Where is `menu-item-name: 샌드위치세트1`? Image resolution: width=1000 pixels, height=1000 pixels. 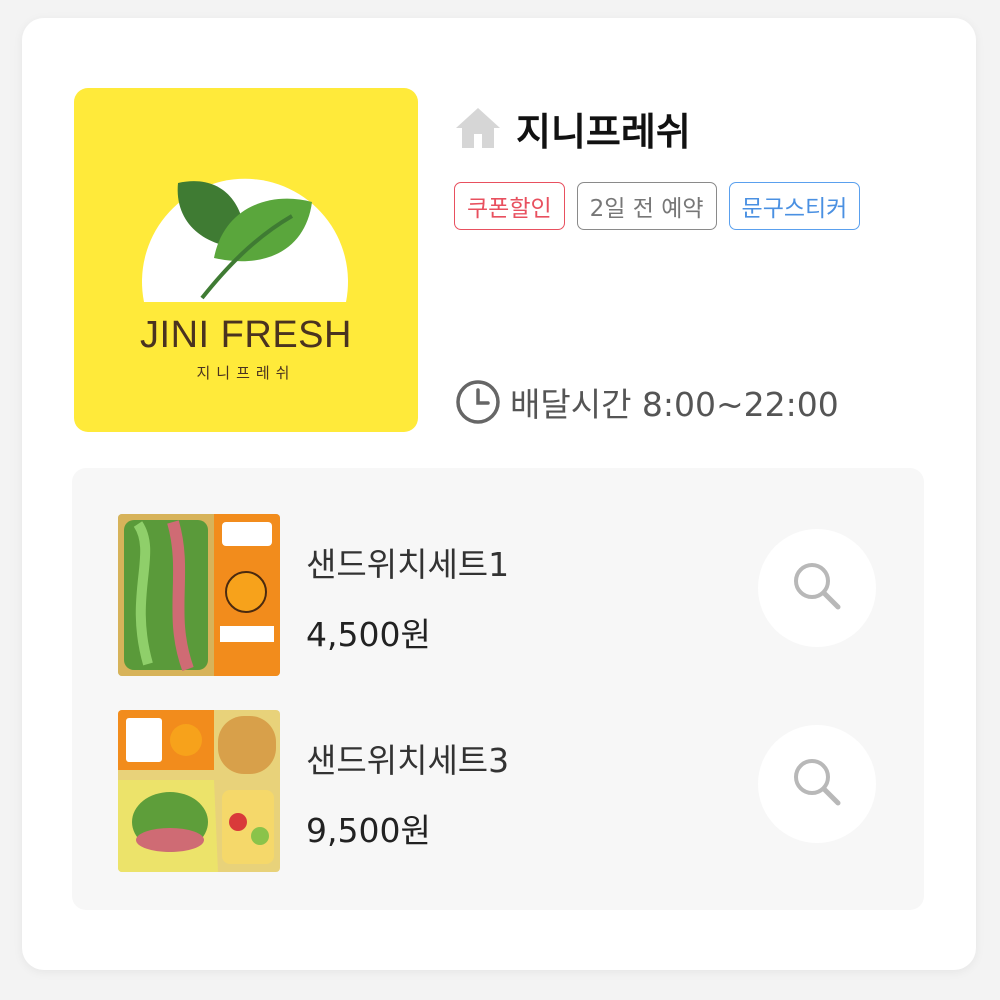 menu-item-name: 샌드위치세트1 is located at coordinates (408, 564).